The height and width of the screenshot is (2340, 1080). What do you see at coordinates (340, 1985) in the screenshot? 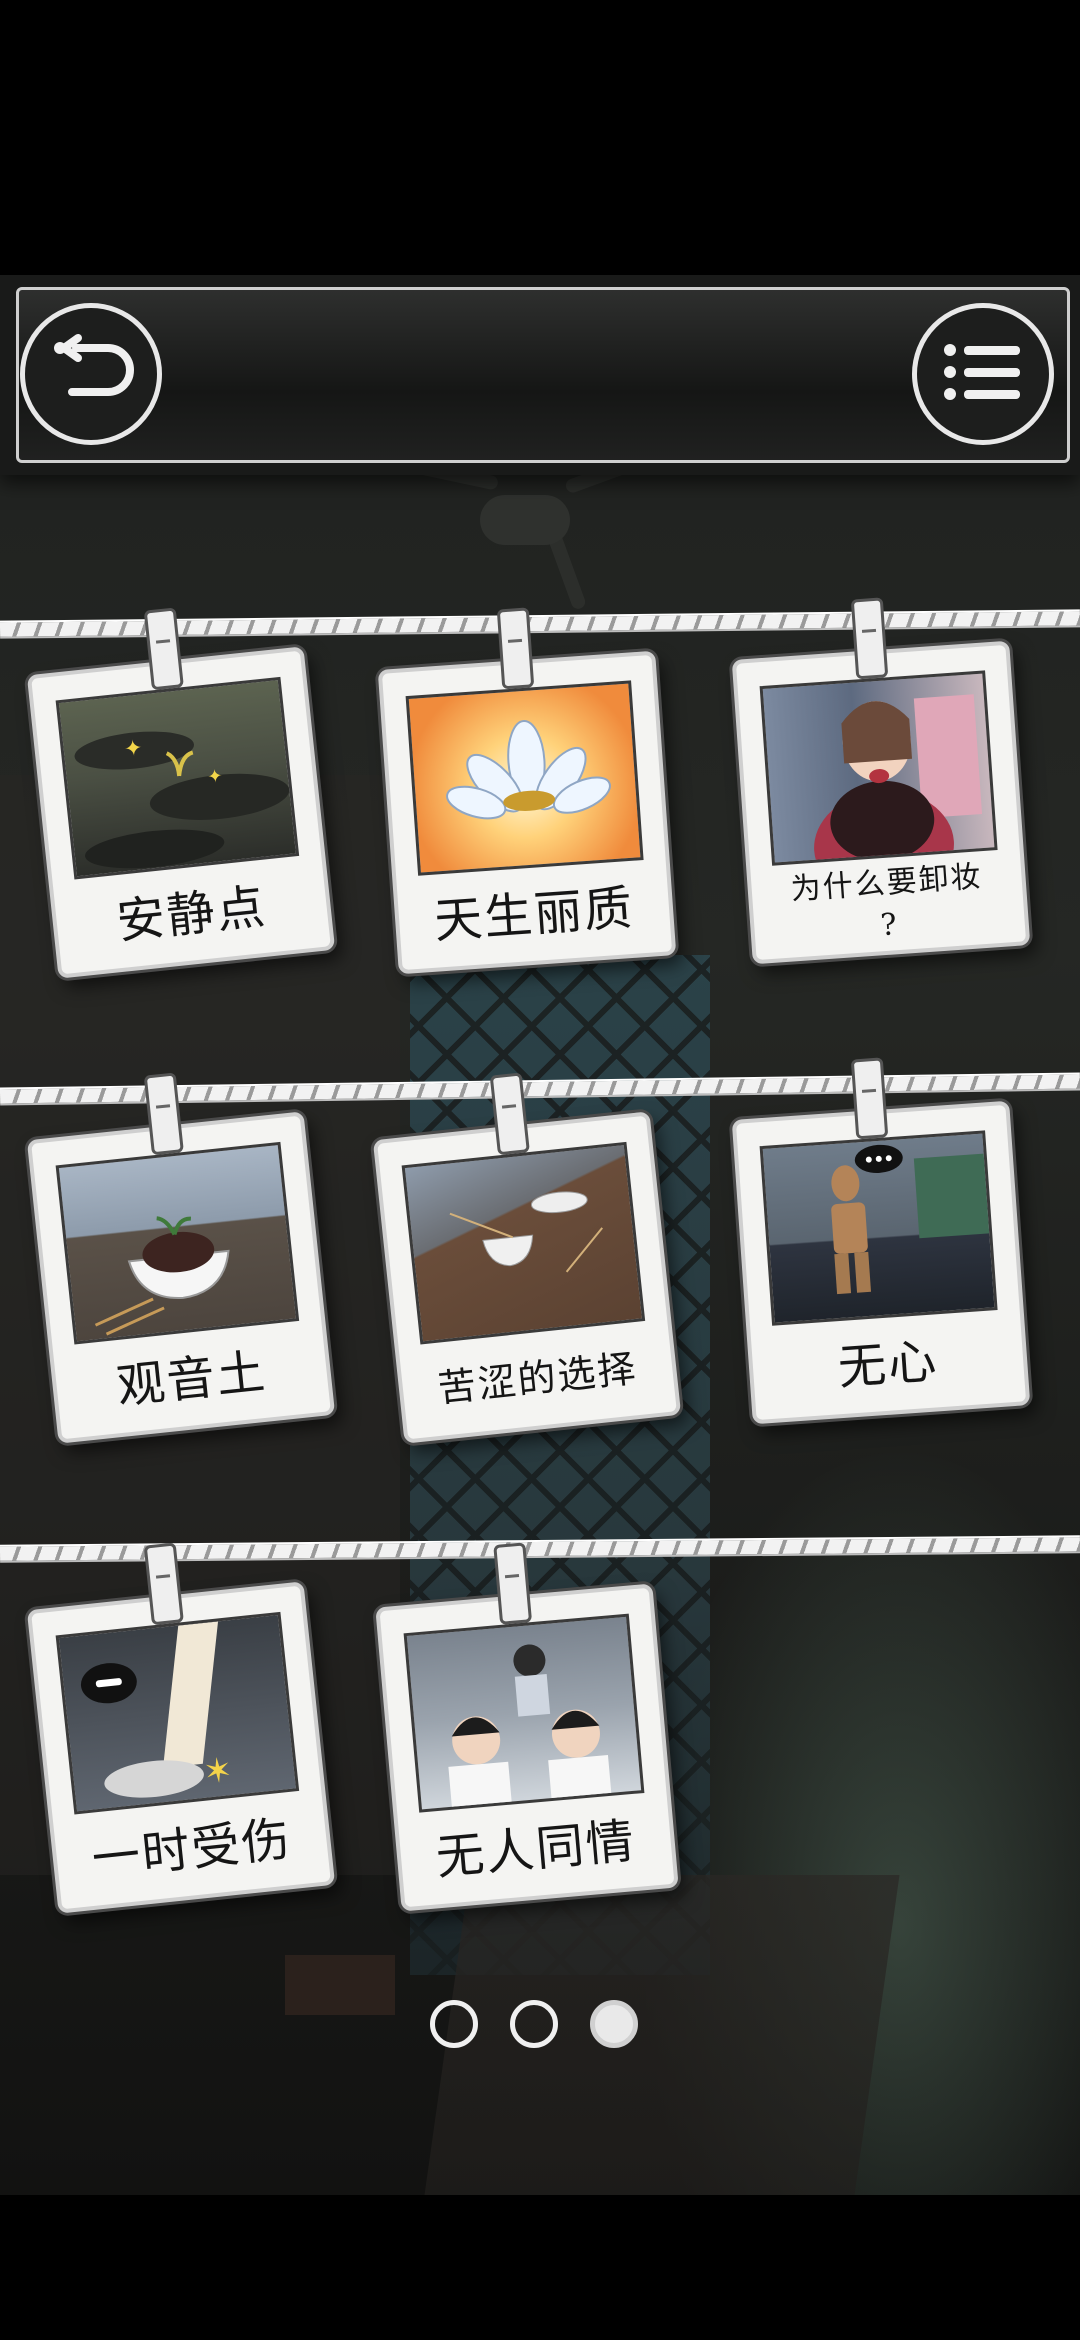
I see `background-stool` at bounding box center [340, 1985].